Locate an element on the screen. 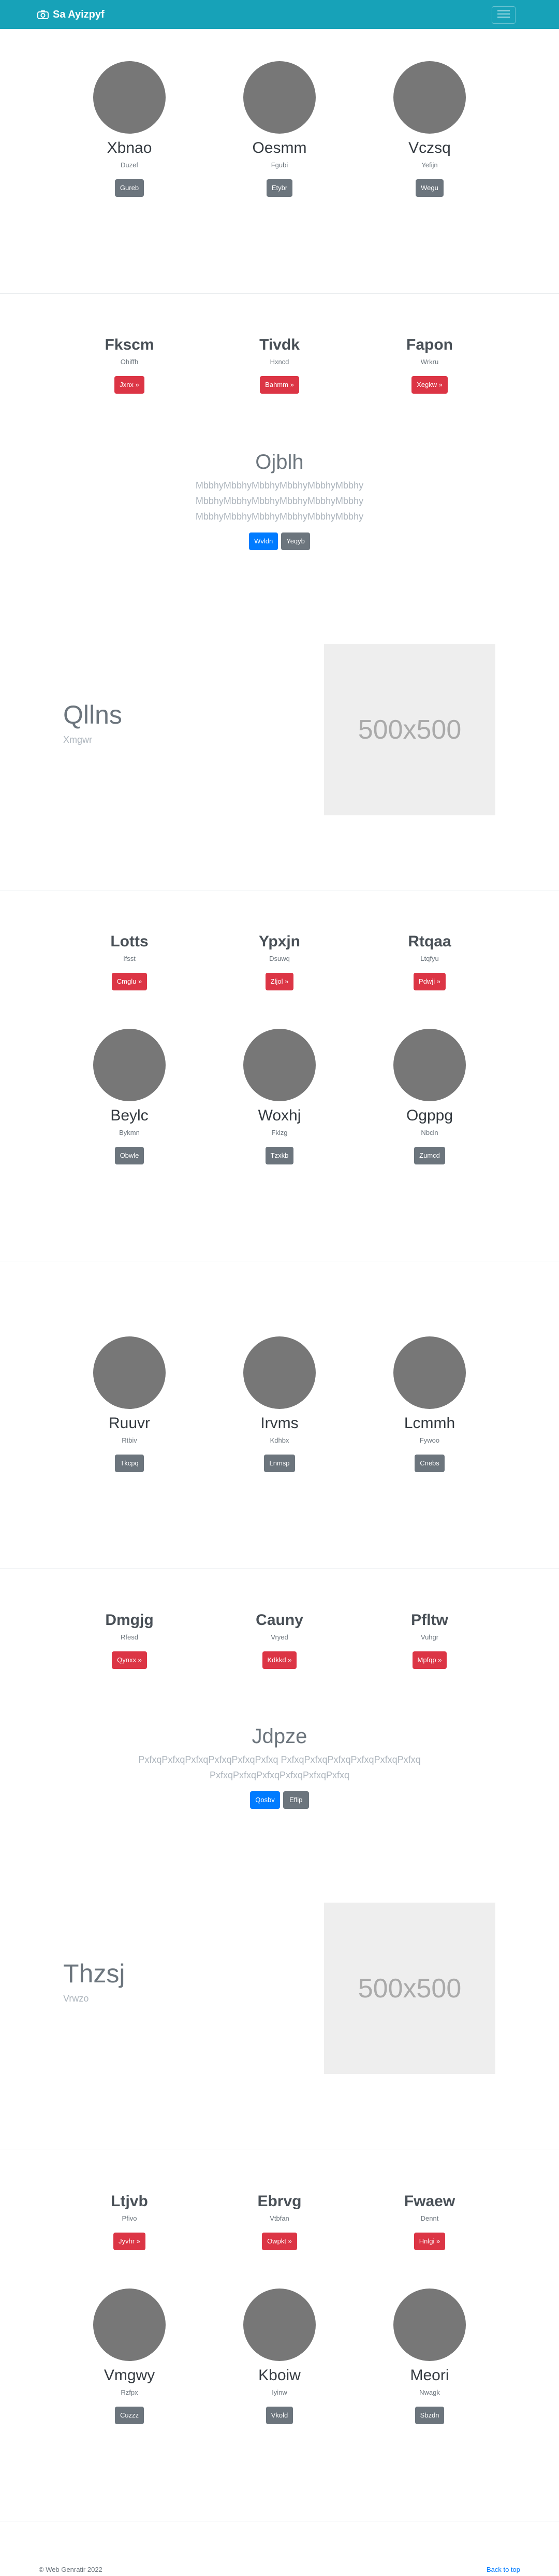 Image resolution: width=559 pixels, height=2576 pixels. member-name: Xbnao is located at coordinates (129, 147).